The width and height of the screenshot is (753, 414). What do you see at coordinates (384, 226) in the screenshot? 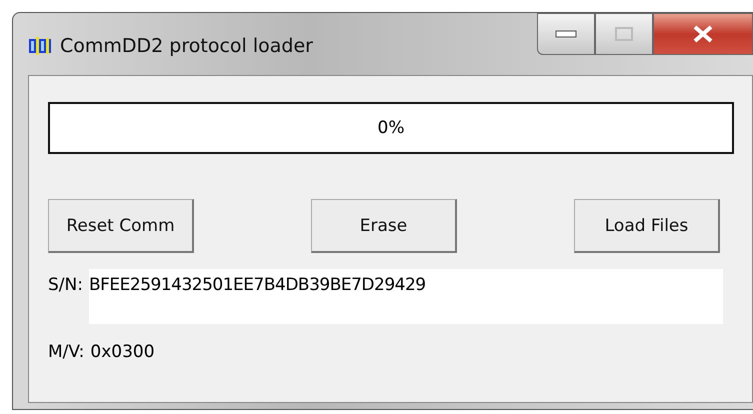
I see `action-button: Erase` at bounding box center [384, 226].